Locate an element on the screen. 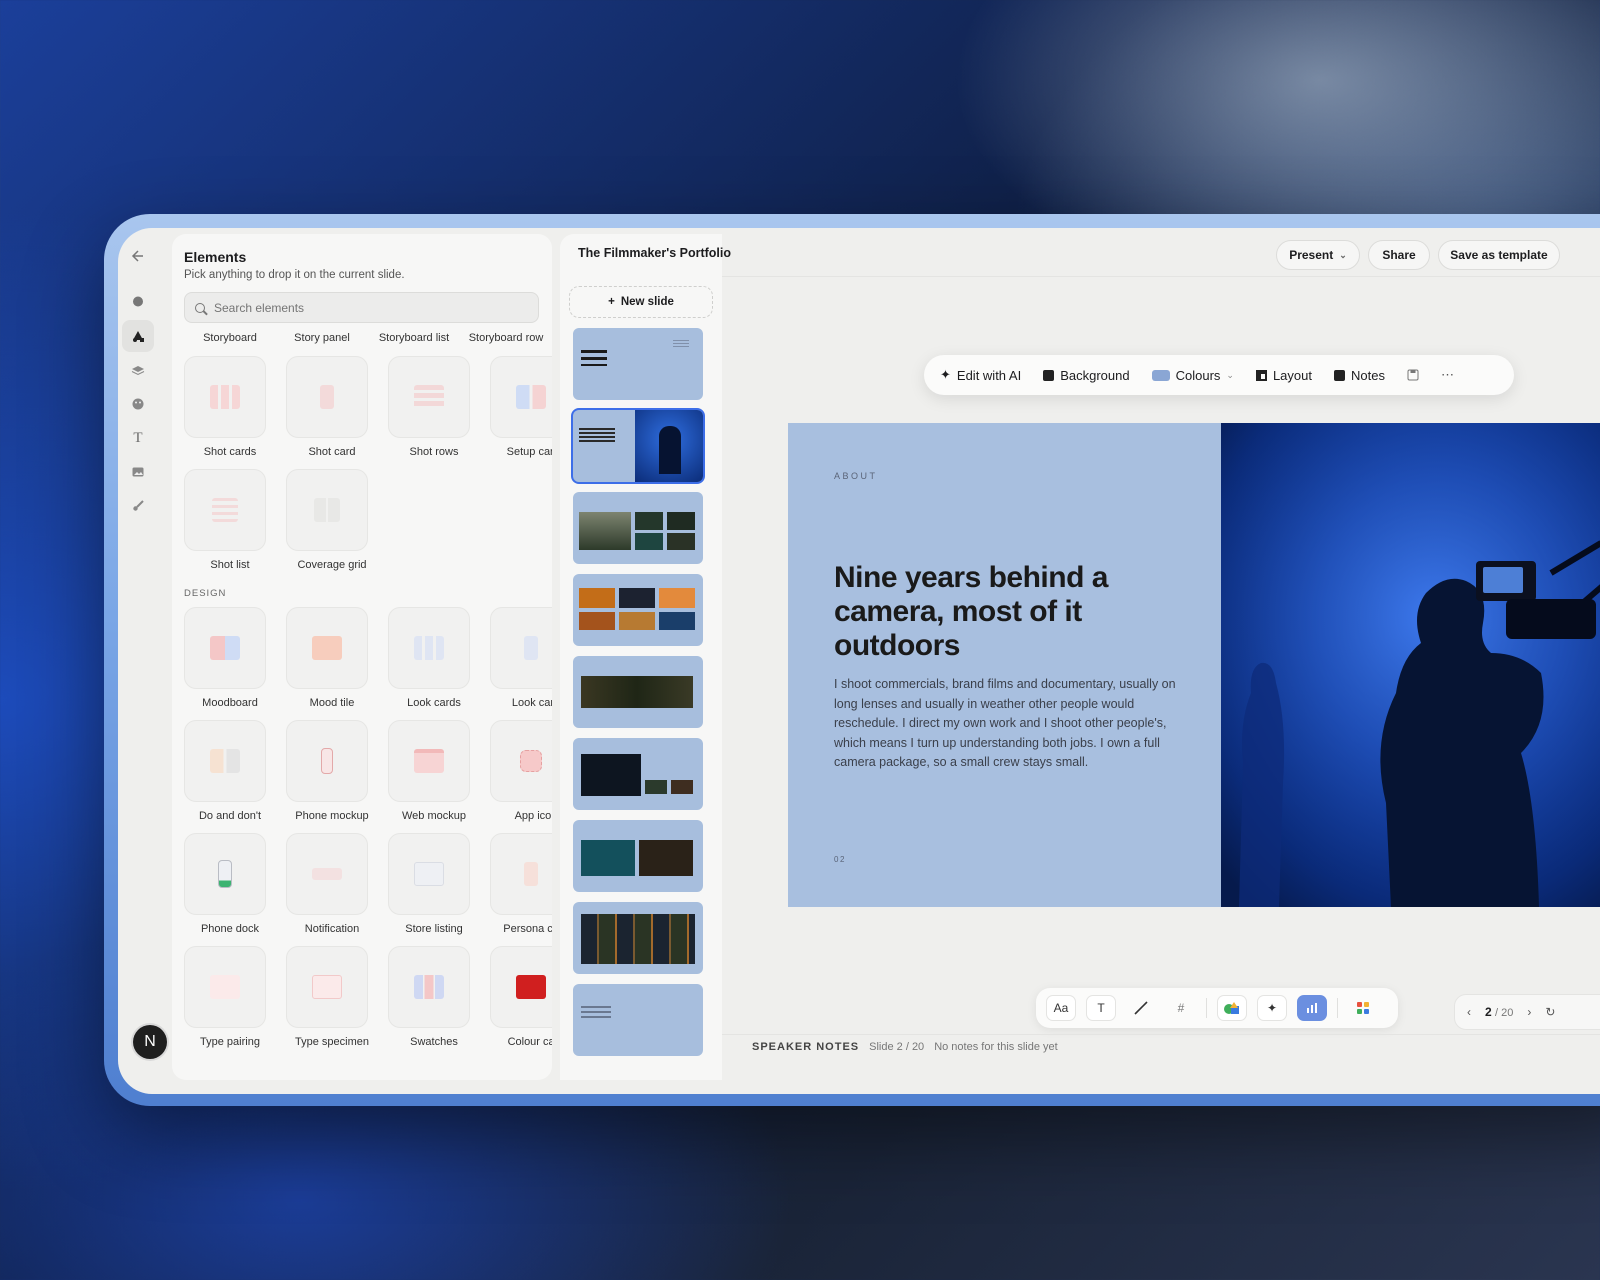 This screenshot has height=1280, width=1600. layers-icon is located at coordinates (138, 370).